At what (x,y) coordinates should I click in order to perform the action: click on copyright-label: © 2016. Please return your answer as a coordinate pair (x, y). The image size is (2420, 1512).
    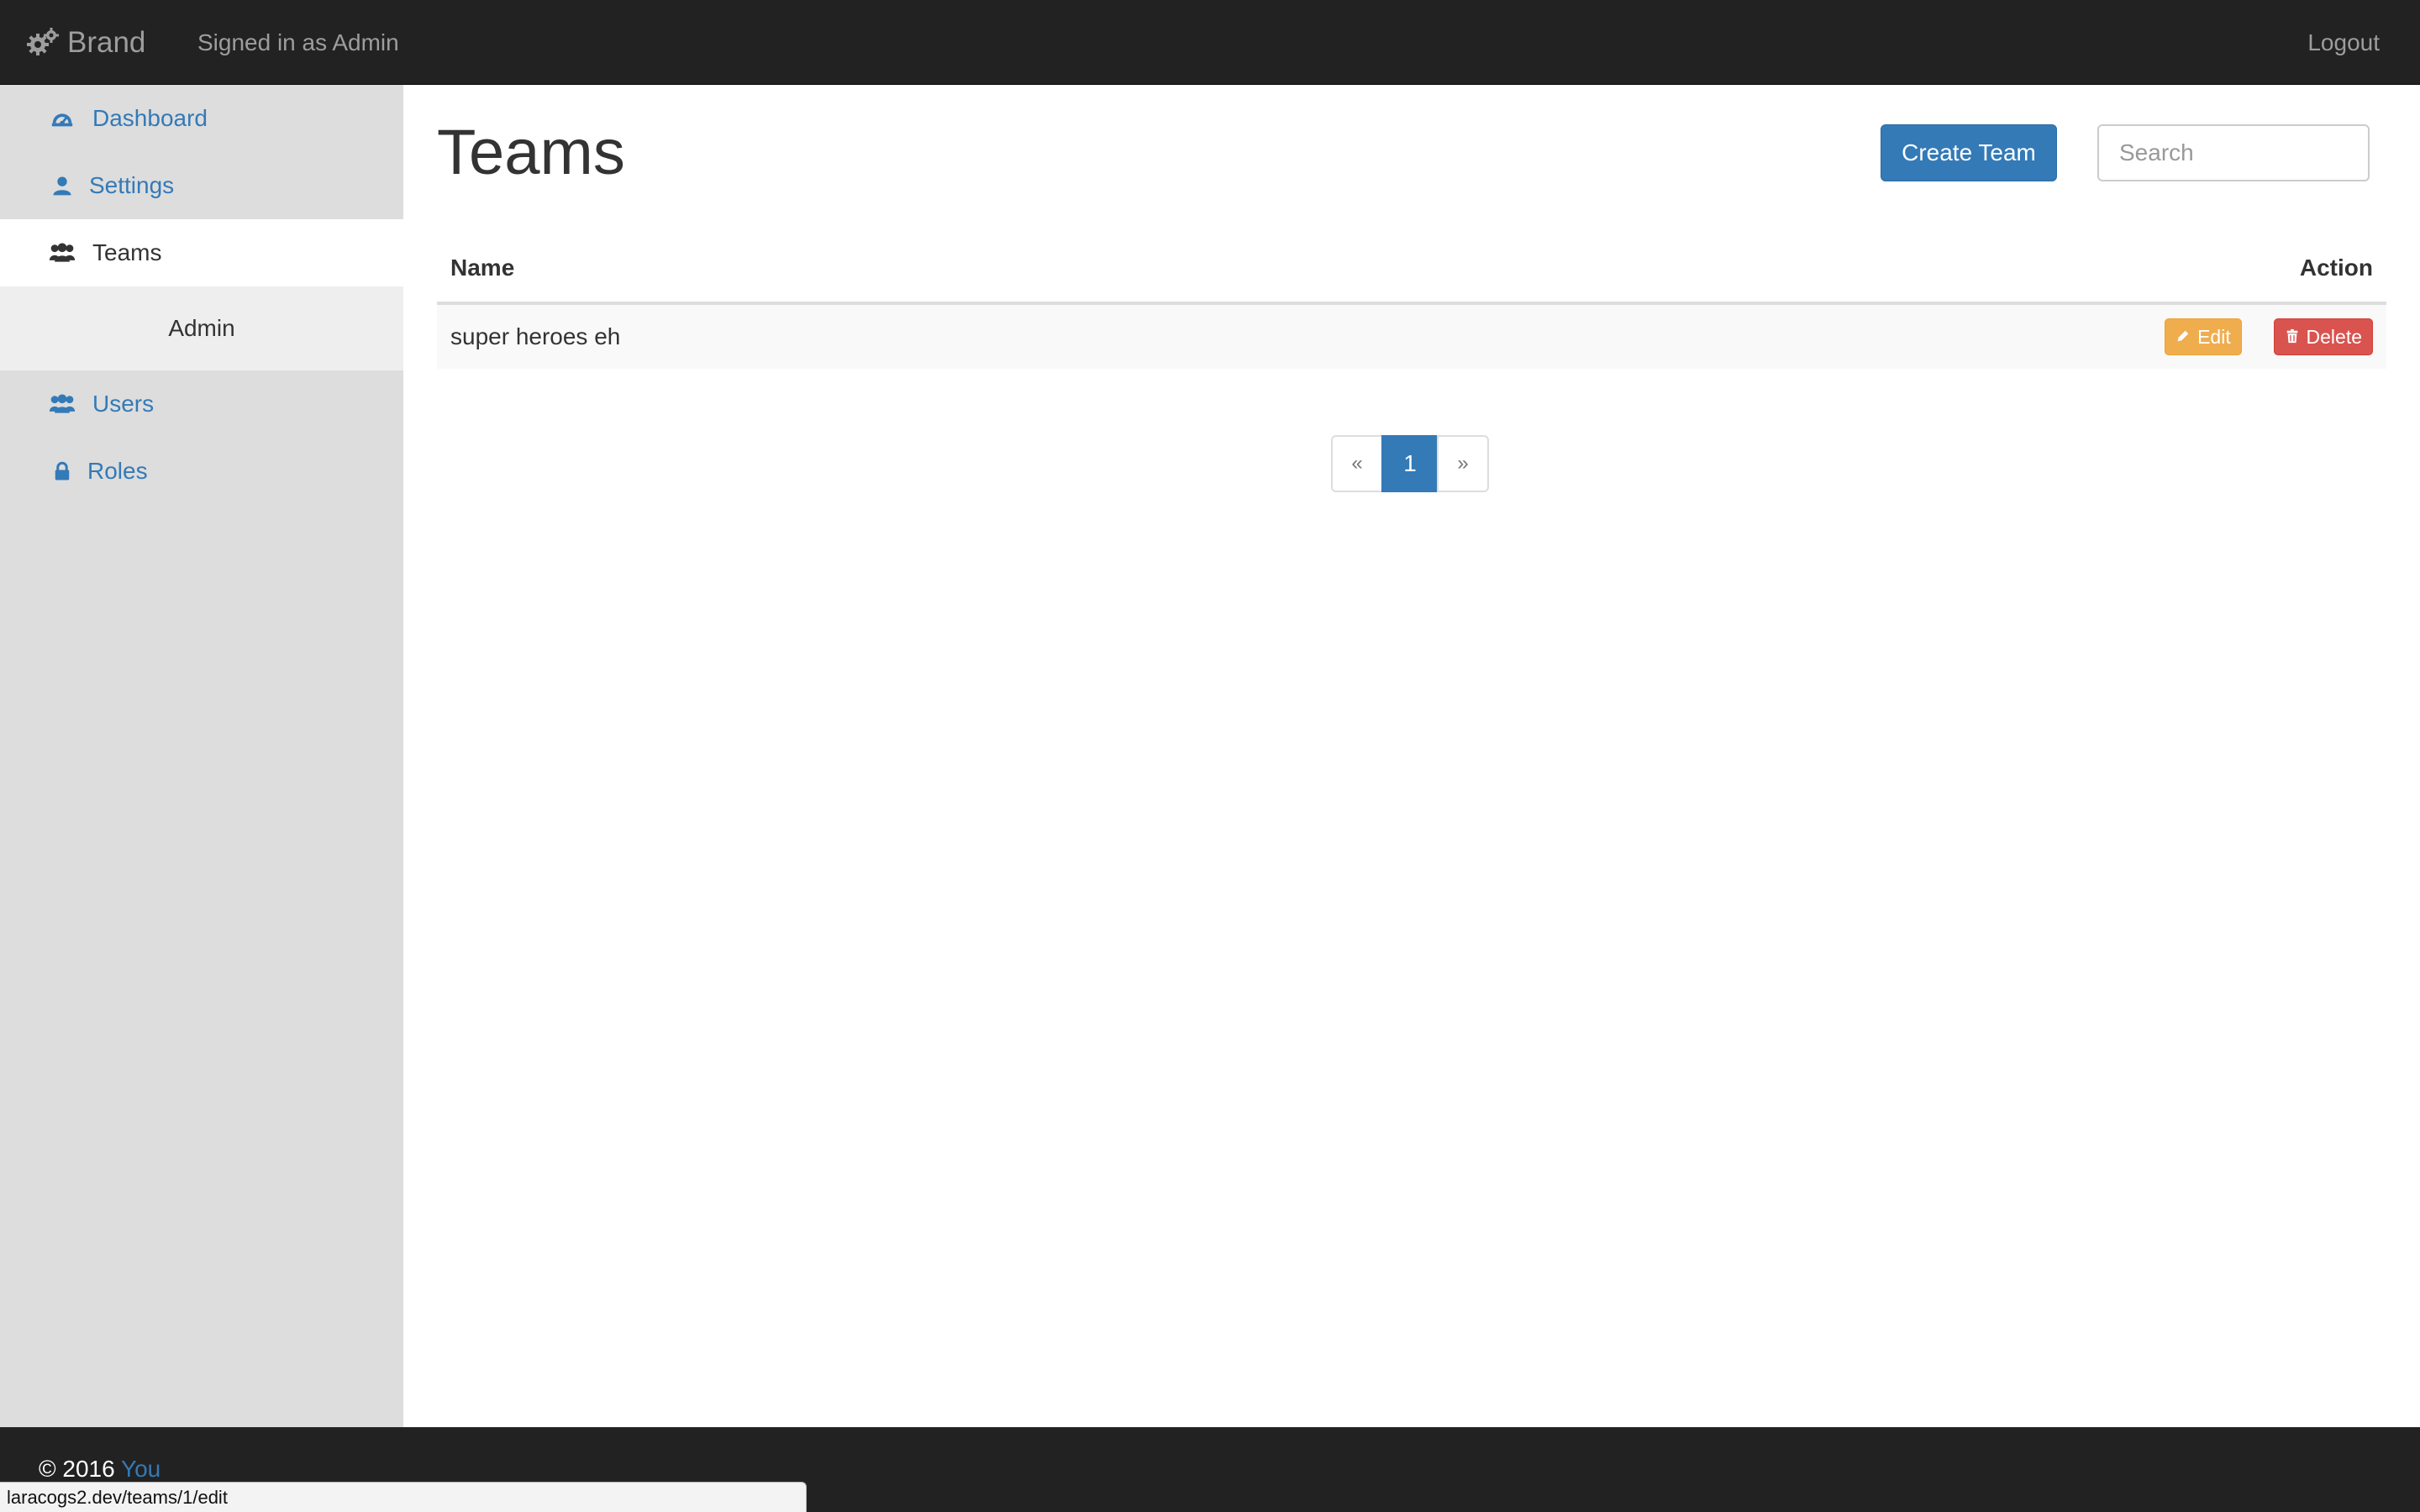
    Looking at the image, I should click on (77, 1469).